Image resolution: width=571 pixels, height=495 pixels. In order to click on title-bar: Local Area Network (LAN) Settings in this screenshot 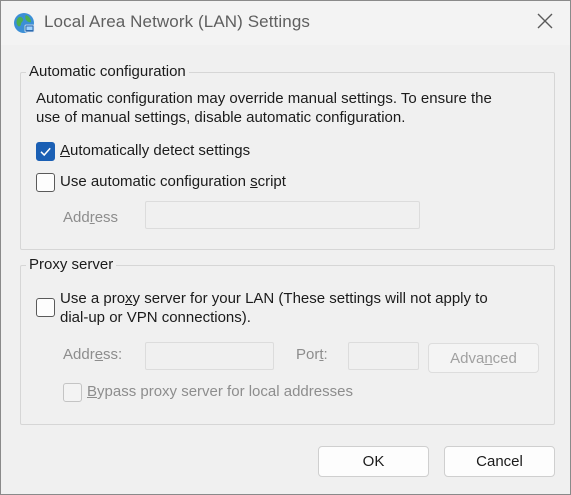, I will do `click(285, 23)`.